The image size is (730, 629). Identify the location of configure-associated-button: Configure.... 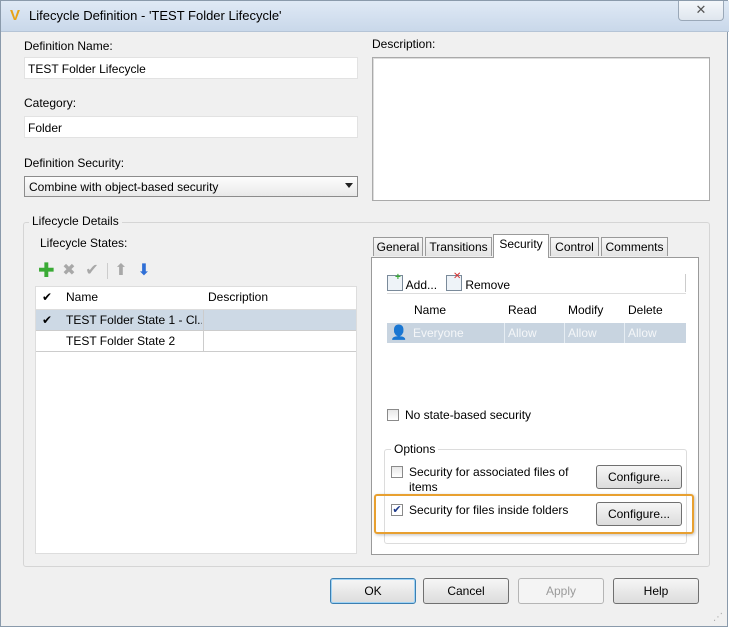
(639, 477).